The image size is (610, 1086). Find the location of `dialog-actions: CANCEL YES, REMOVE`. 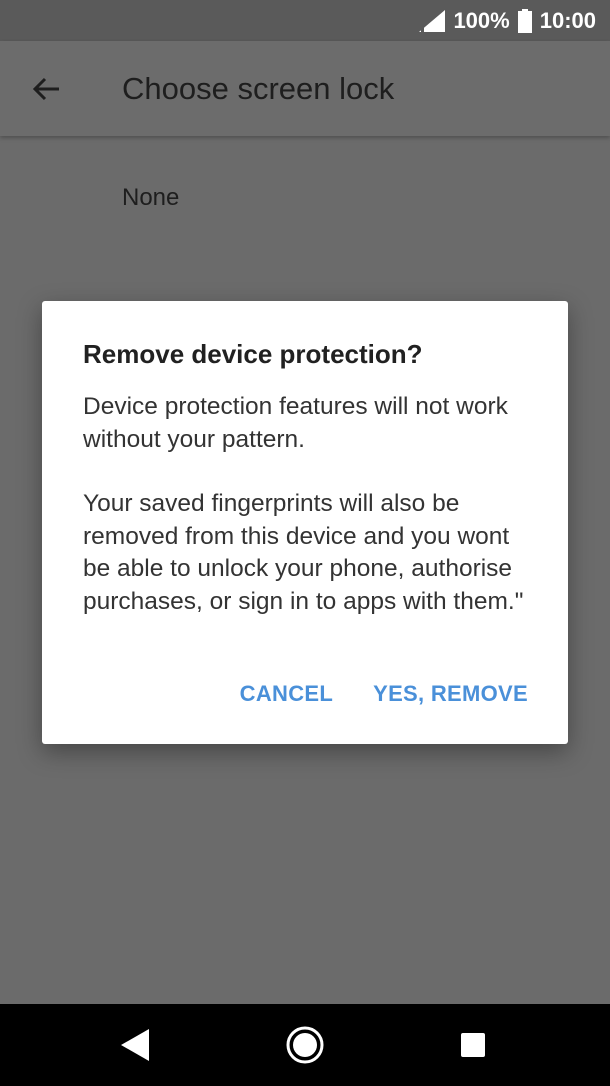

dialog-actions: CANCEL YES, REMOVE is located at coordinates (384, 694).